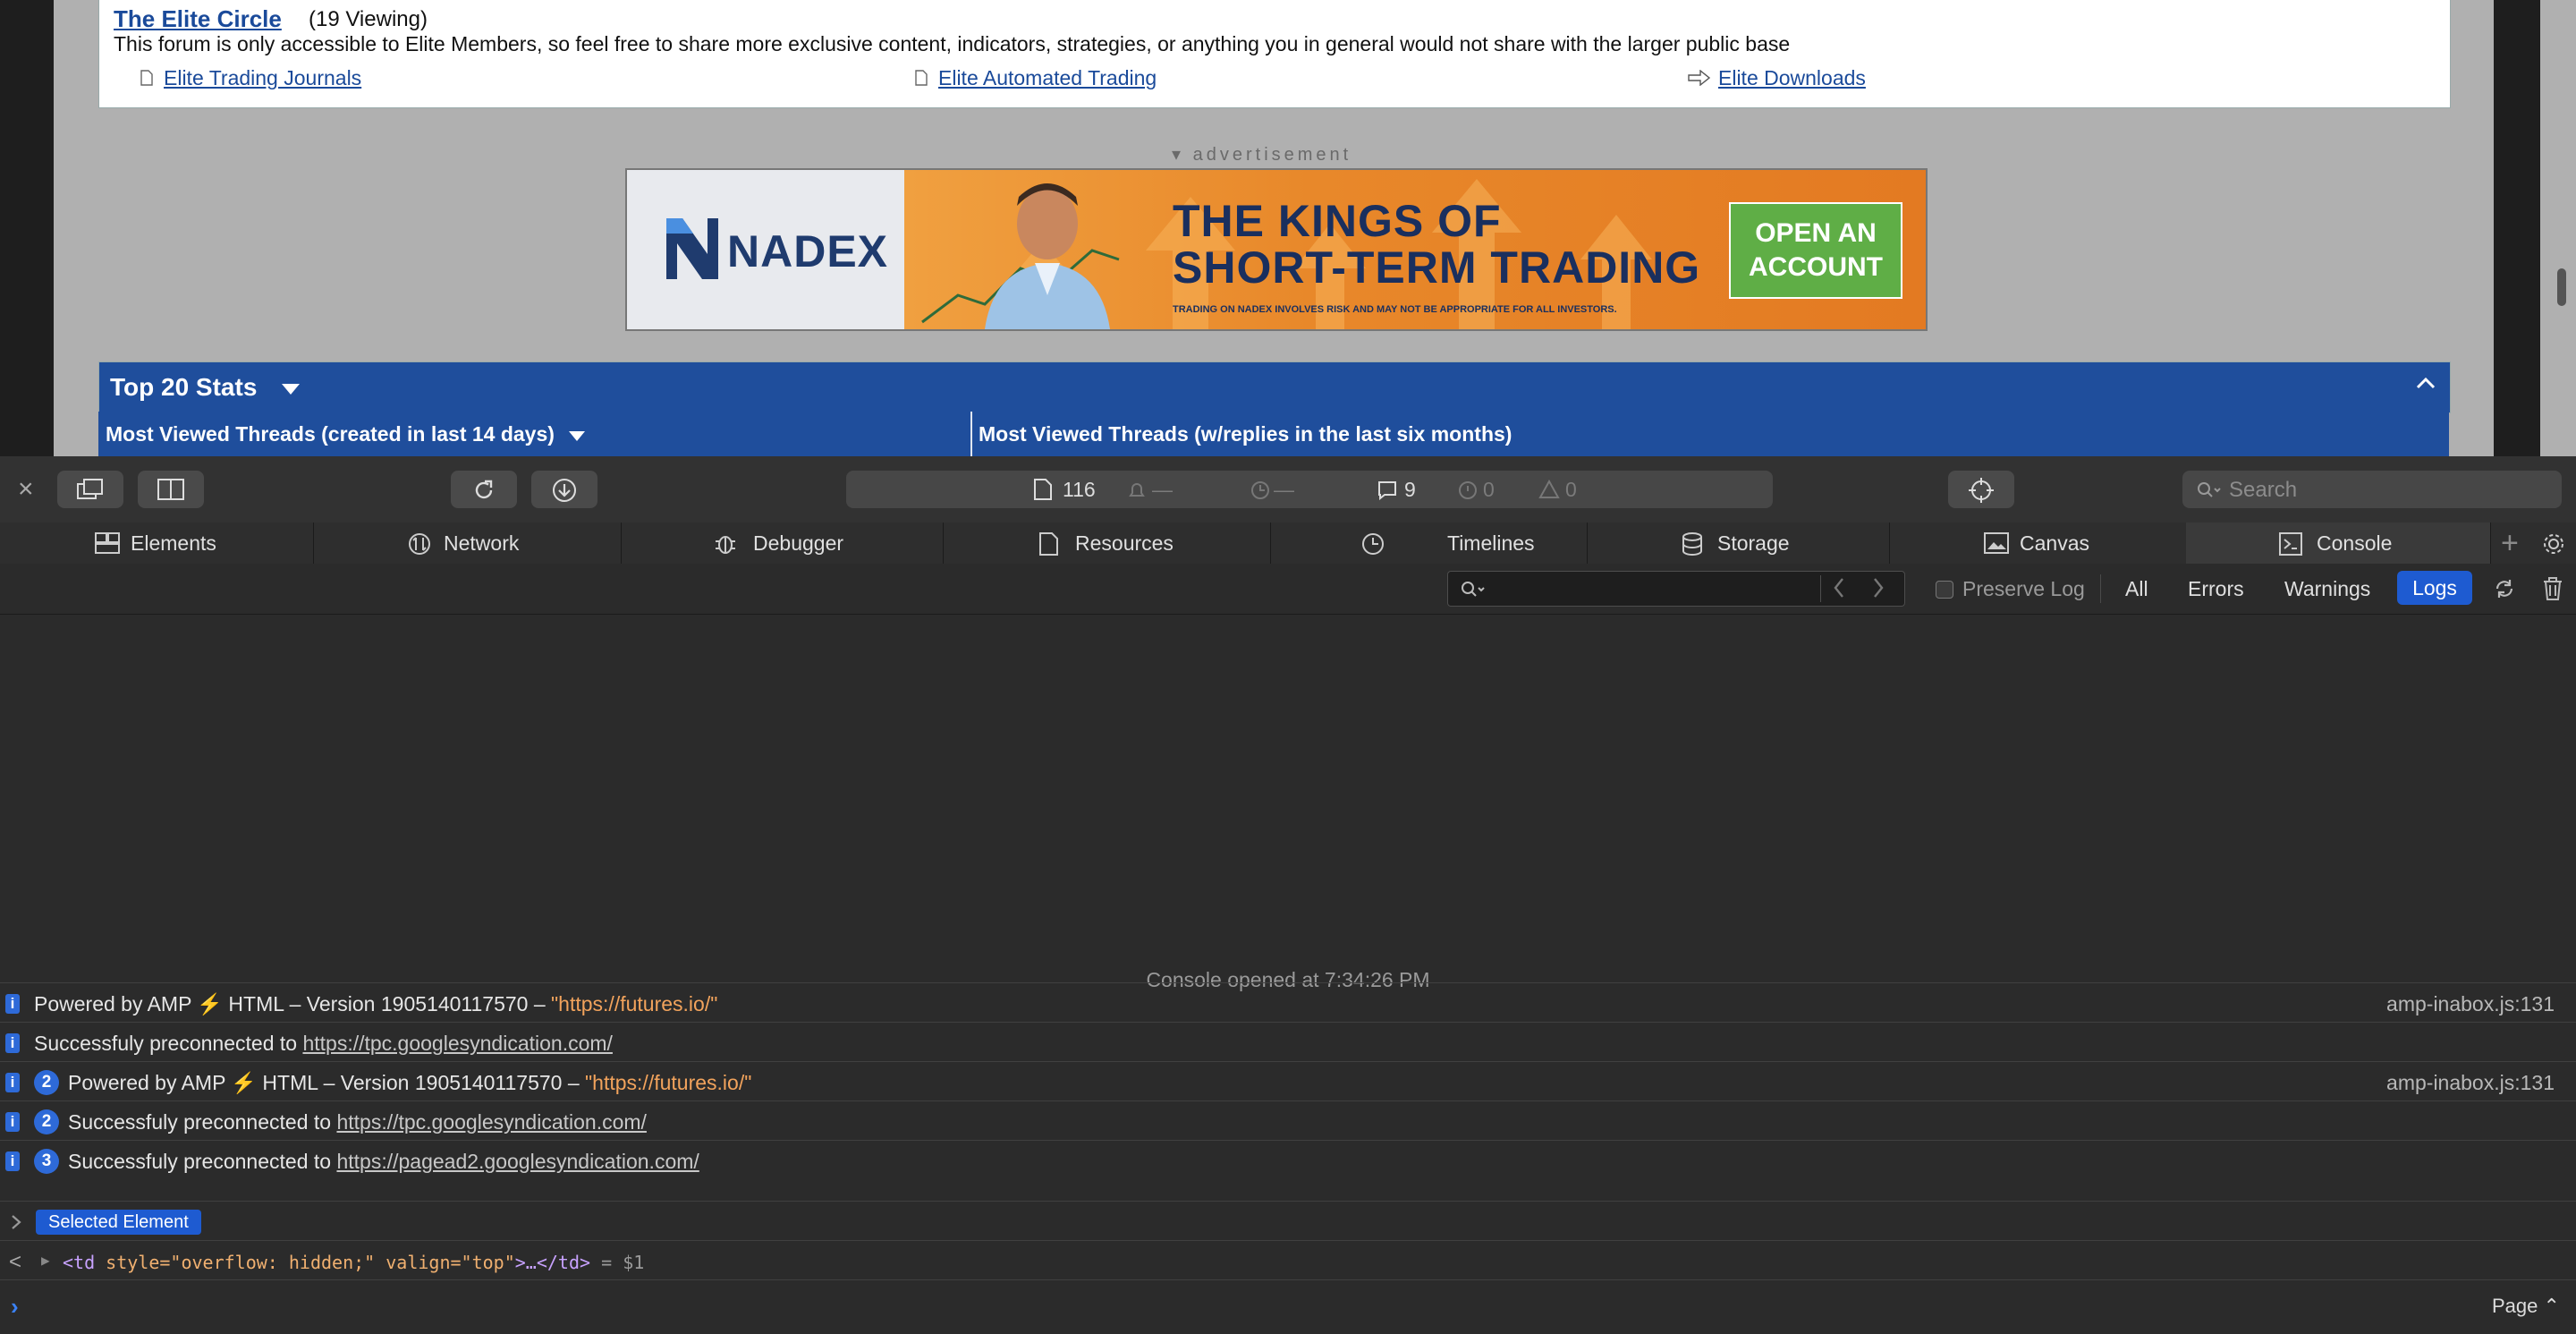  What do you see at coordinates (484, 489) in the screenshot?
I see `reload-page-button` at bounding box center [484, 489].